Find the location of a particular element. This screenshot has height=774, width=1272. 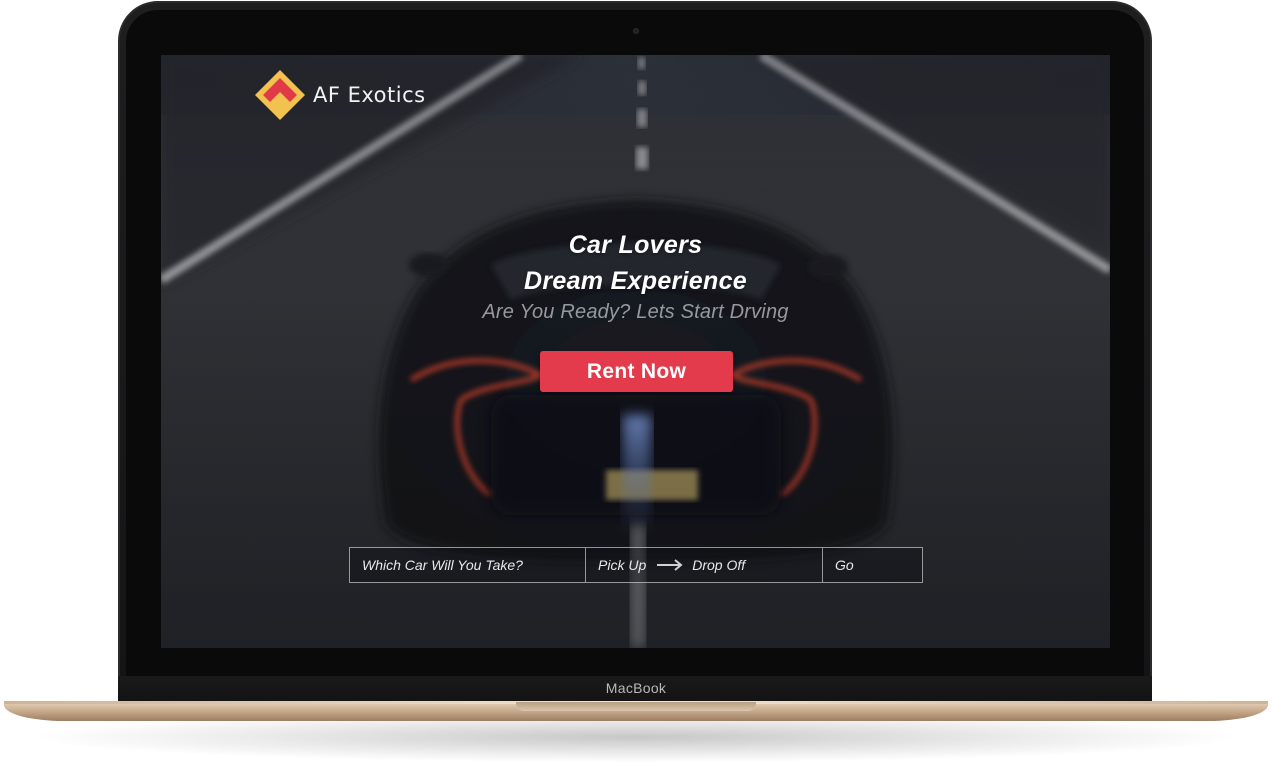

go-label: Go is located at coordinates (844, 565).